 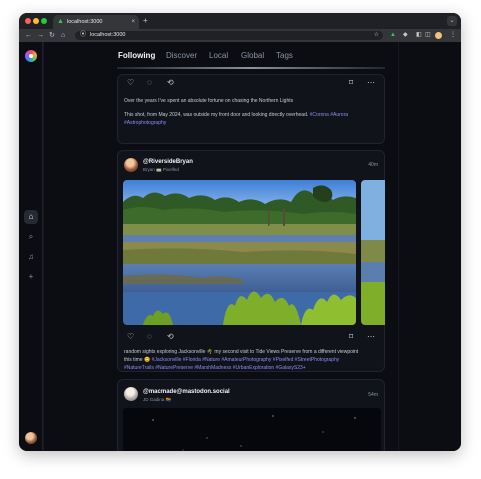 What do you see at coordinates (145, 21) in the screenshot?
I see `new-tab-button: +` at bounding box center [145, 21].